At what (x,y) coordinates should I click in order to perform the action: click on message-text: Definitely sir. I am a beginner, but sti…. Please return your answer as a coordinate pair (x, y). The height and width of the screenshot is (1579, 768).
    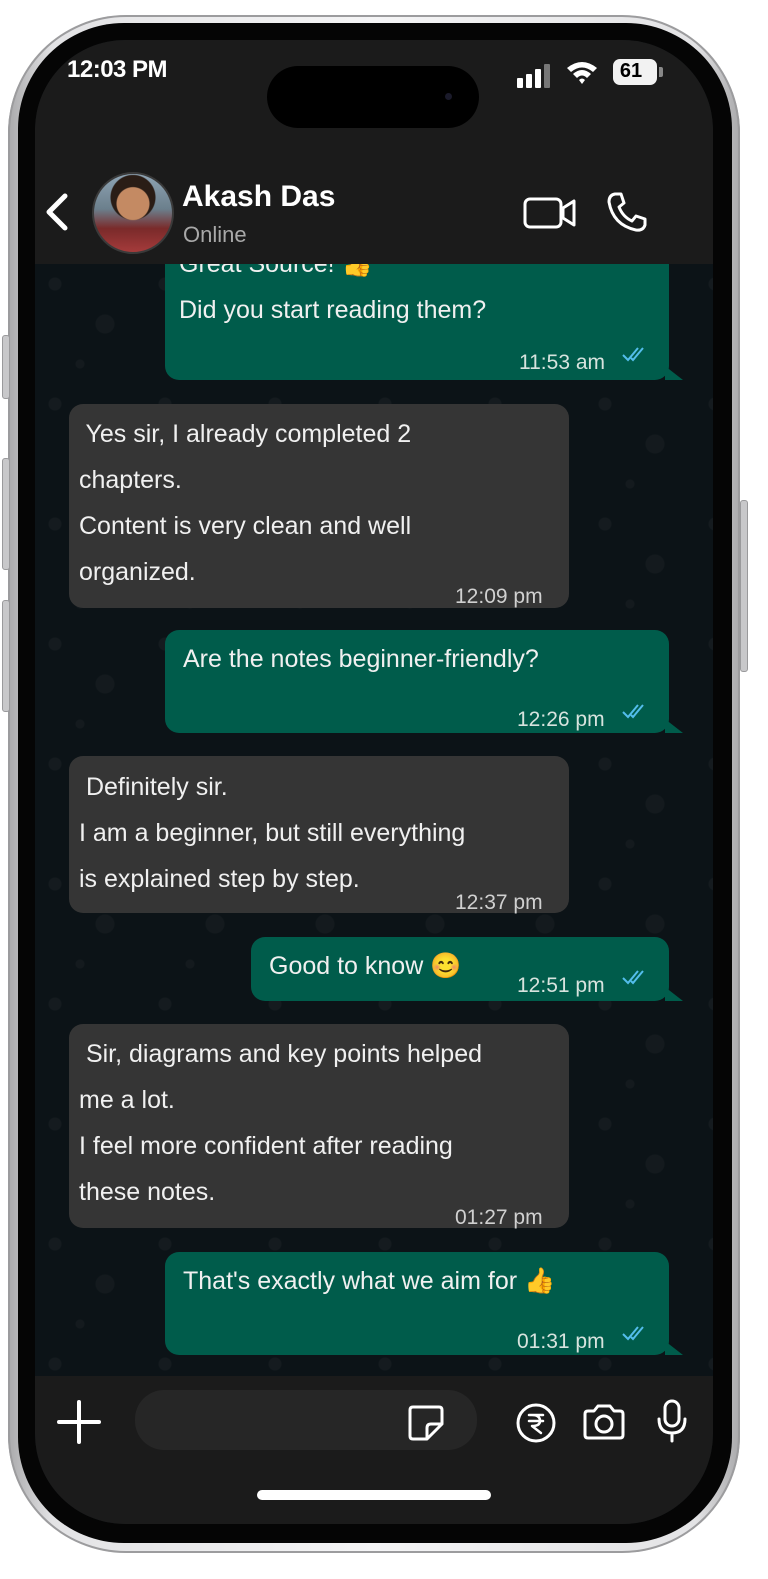
    Looking at the image, I should click on (272, 833).